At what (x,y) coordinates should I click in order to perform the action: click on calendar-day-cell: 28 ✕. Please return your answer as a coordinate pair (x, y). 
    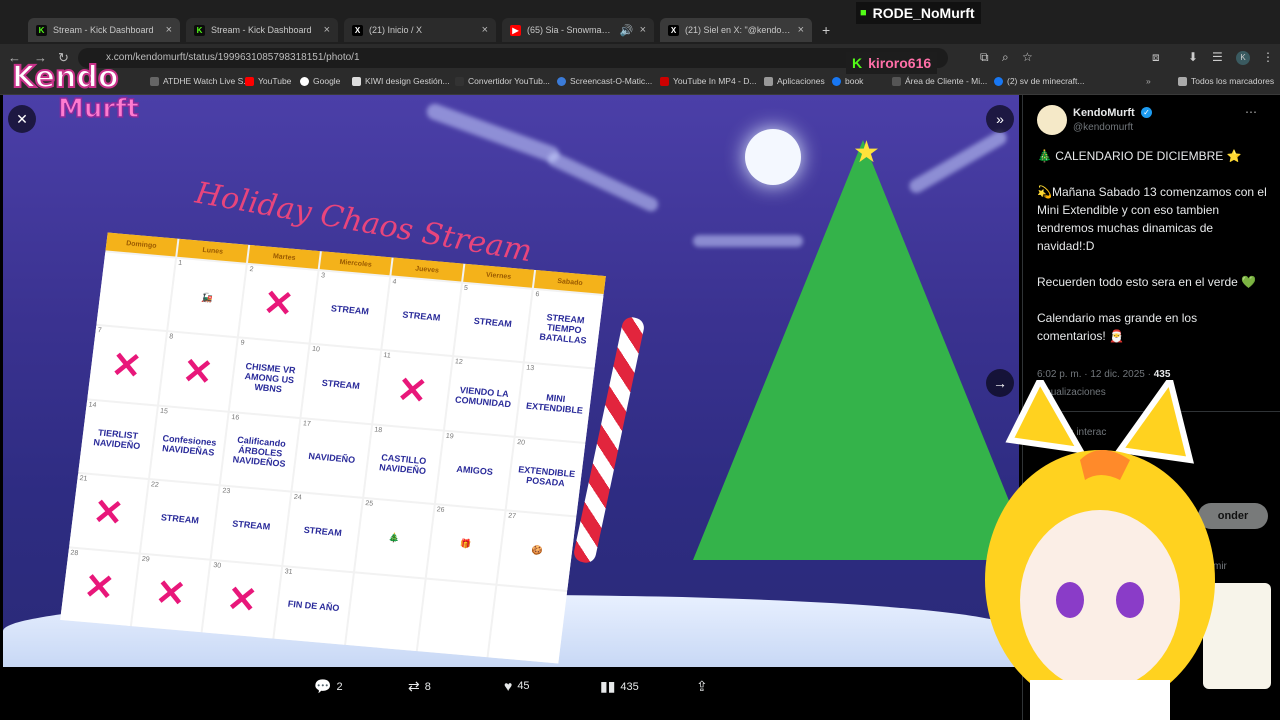
    Looking at the image, I should click on (99, 586).